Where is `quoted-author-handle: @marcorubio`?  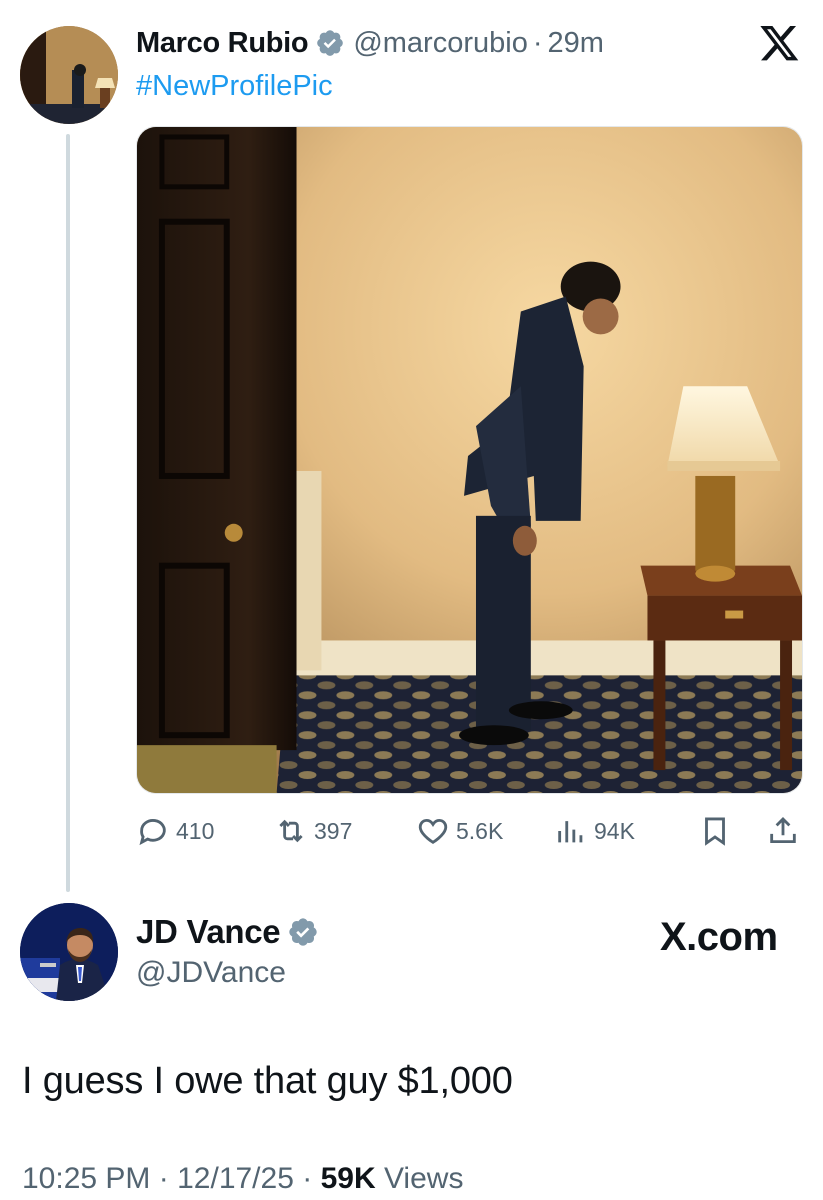
quoted-author-handle: @marcorubio is located at coordinates (440, 43).